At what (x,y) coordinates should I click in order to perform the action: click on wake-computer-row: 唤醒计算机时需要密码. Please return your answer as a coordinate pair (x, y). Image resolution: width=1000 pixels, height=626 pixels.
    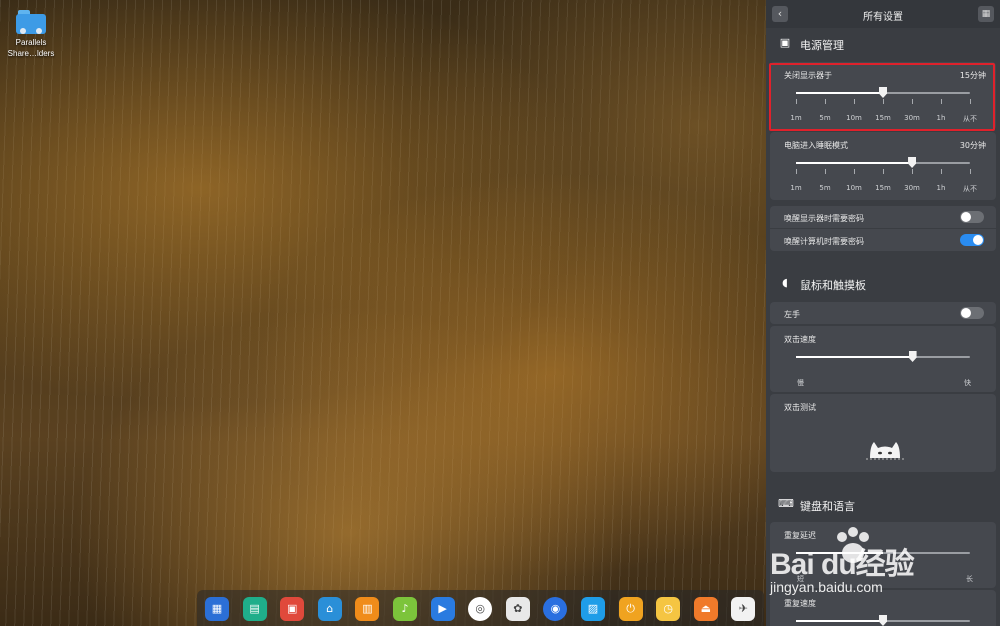
    Looking at the image, I should click on (883, 240).